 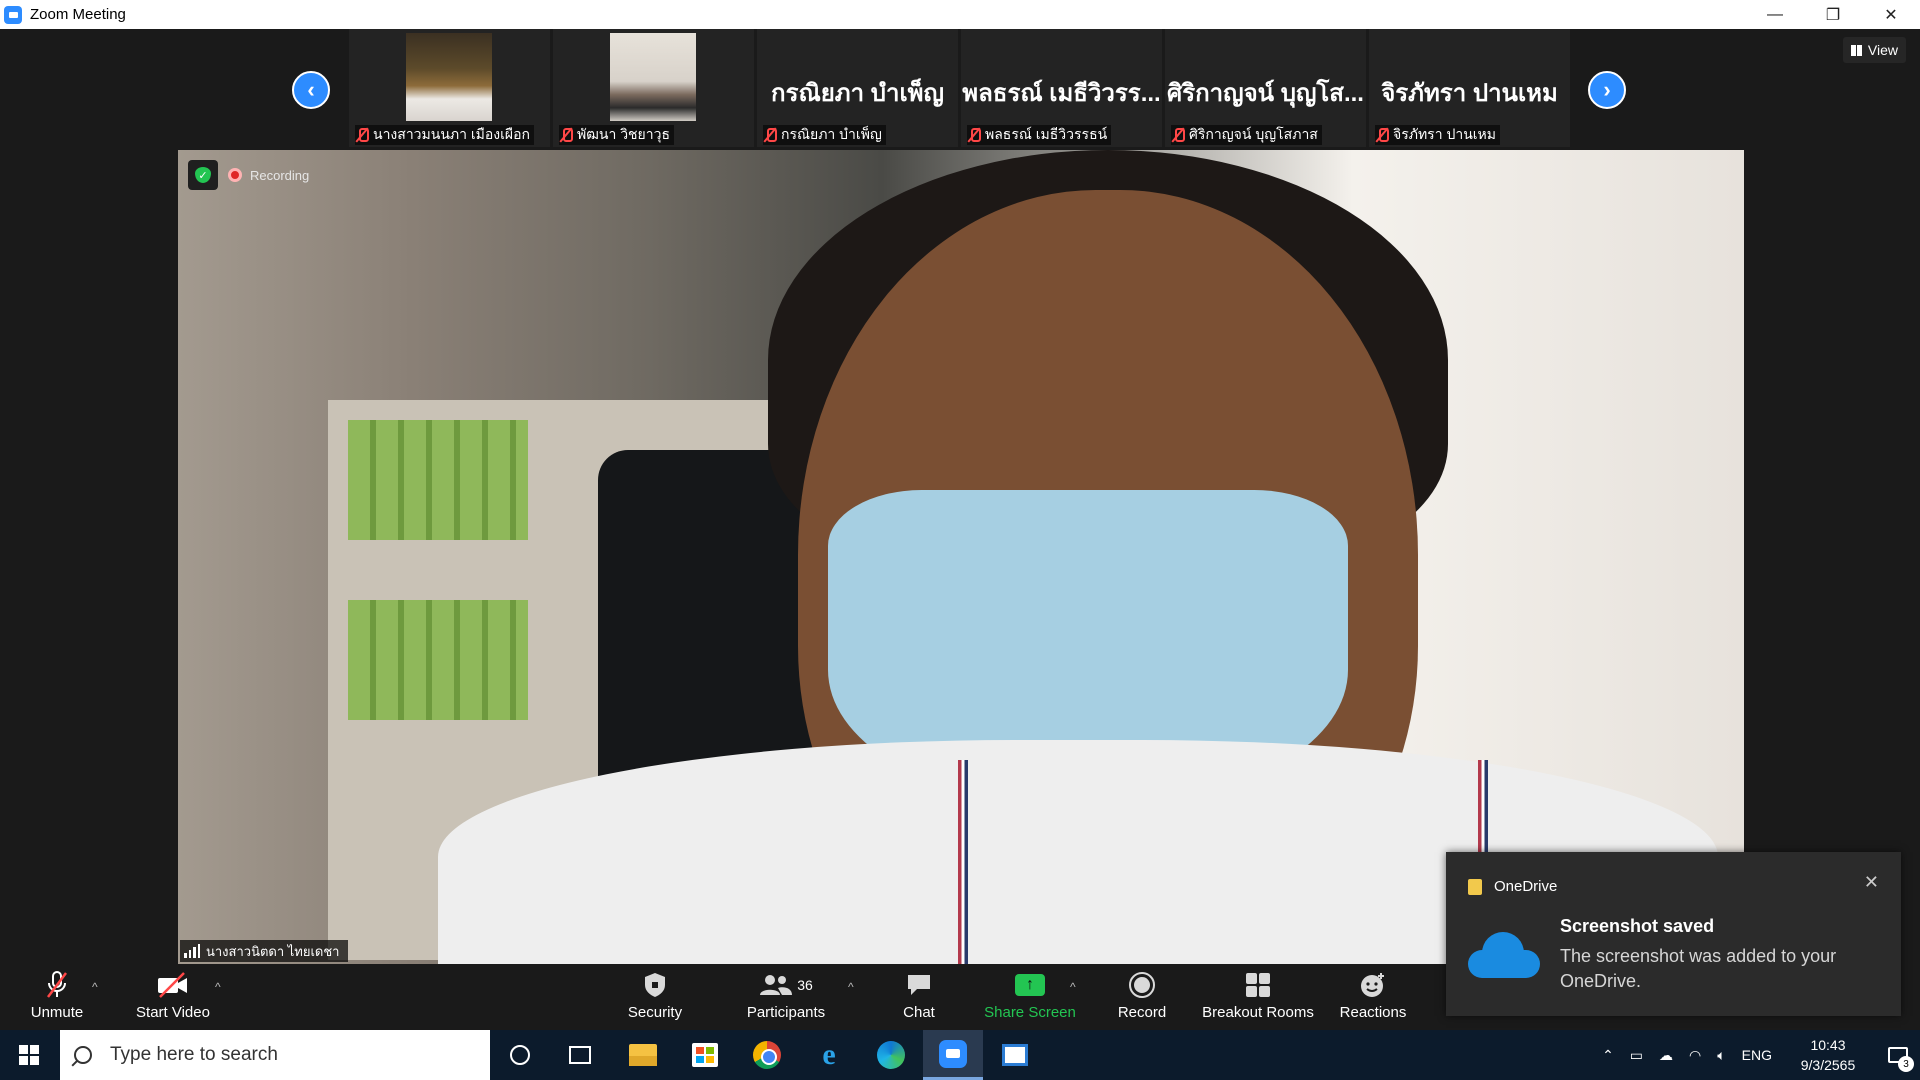 I want to click on participant-label: กรณิยภา บำเพ็ญ, so click(x=824, y=135).